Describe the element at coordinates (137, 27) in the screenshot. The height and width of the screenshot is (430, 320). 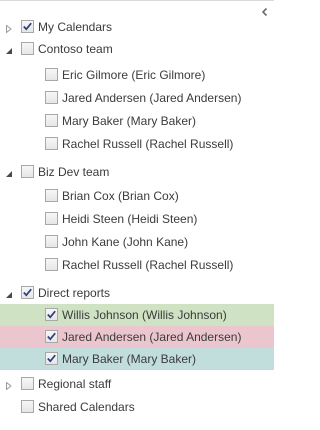
I see `group-my-calendars: My Calendars` at that location.